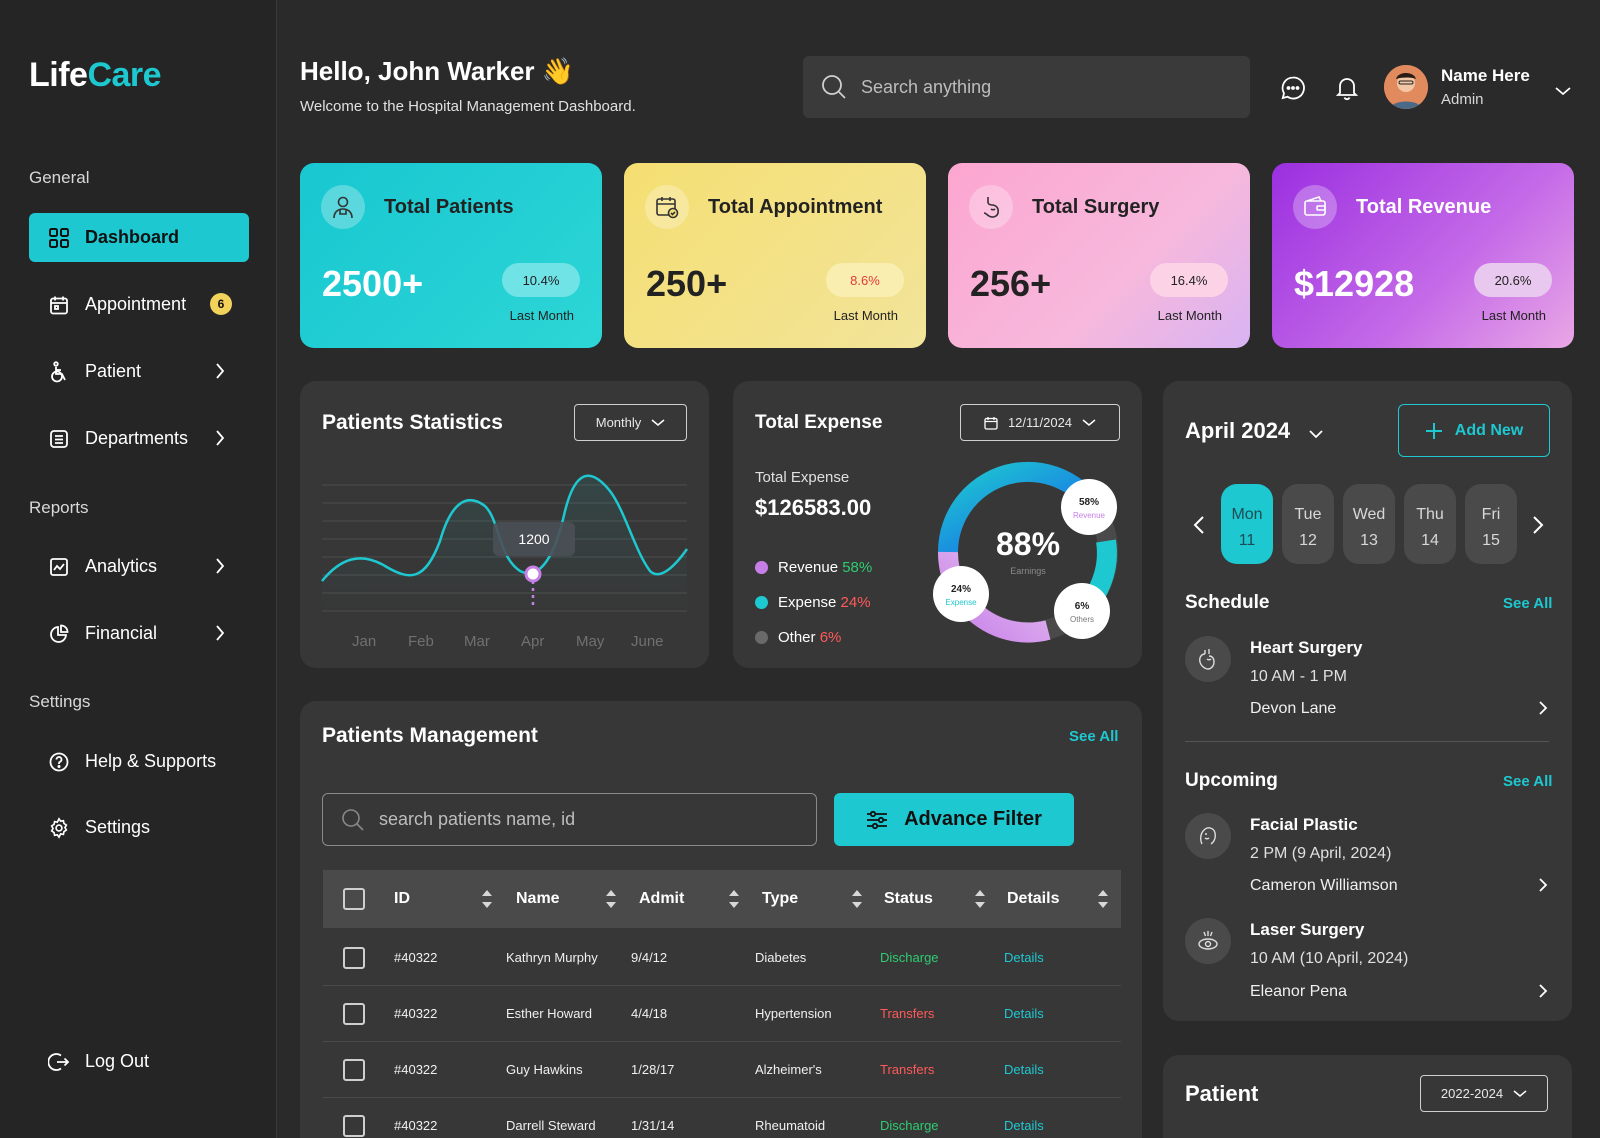 This screenshot has height=1138, width=1600. I want to click on cell-name: Darrell Steward, so click(551, 1125).